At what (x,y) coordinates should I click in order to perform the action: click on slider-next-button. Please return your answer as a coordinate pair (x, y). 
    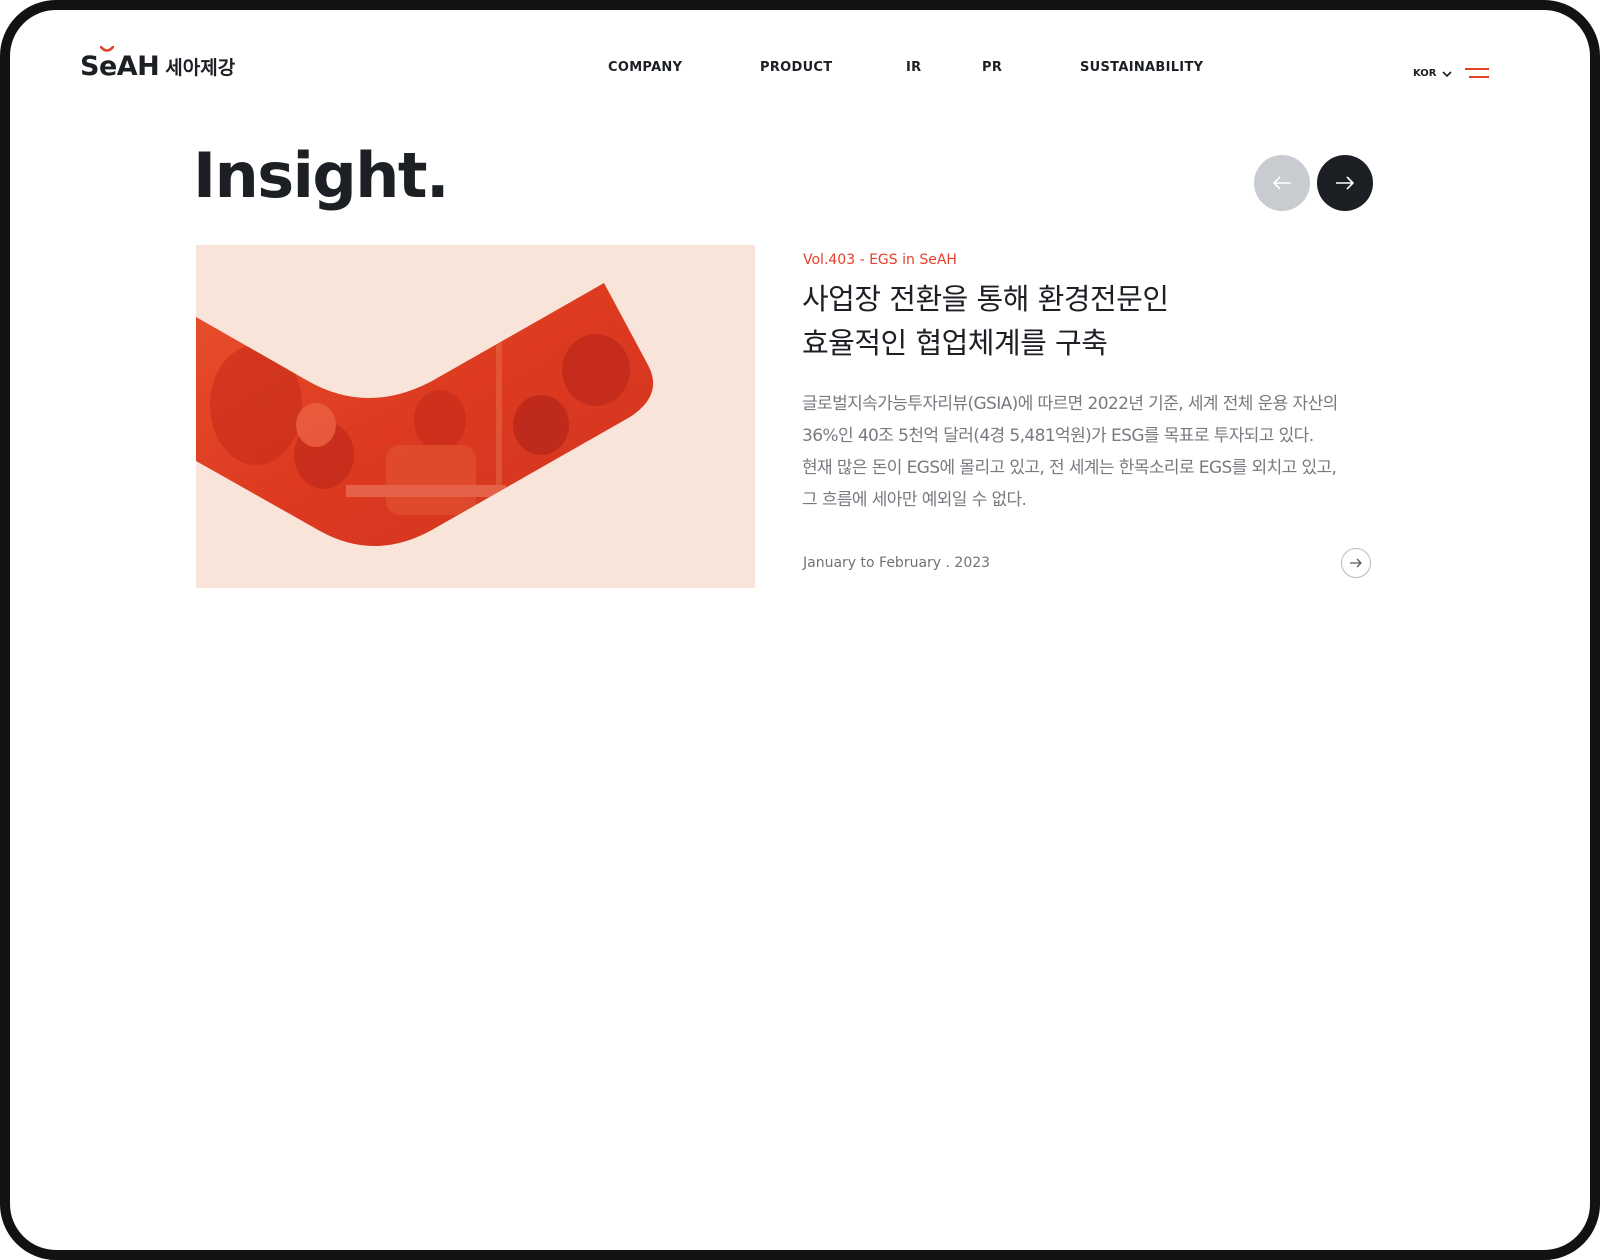
    Looking at the image, I should click on (1345, 183).